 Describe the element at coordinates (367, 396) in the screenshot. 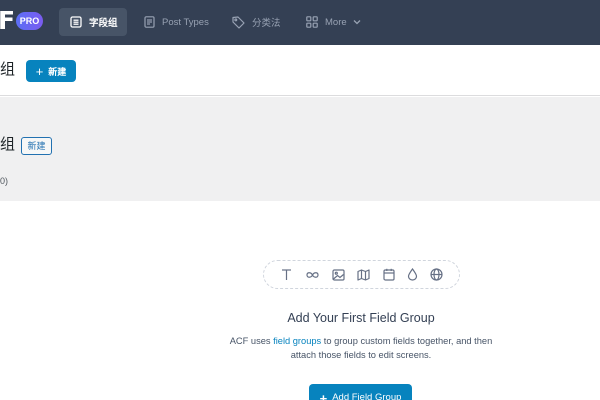

I see `add-field-group-label: Add Field Group` at that location.